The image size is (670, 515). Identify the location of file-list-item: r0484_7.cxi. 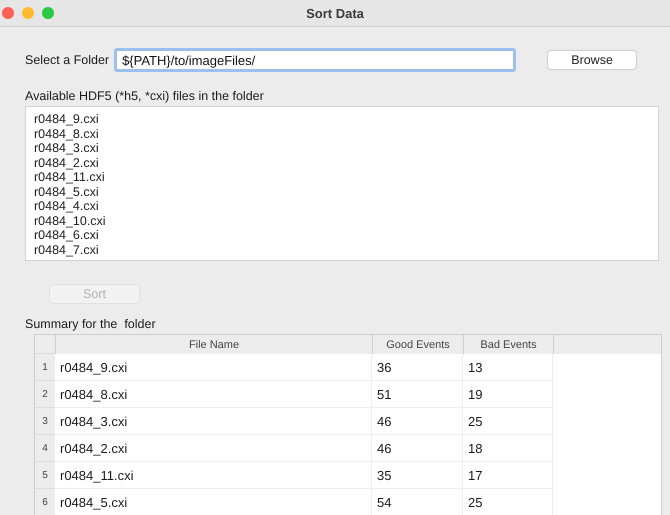
(66, 249).